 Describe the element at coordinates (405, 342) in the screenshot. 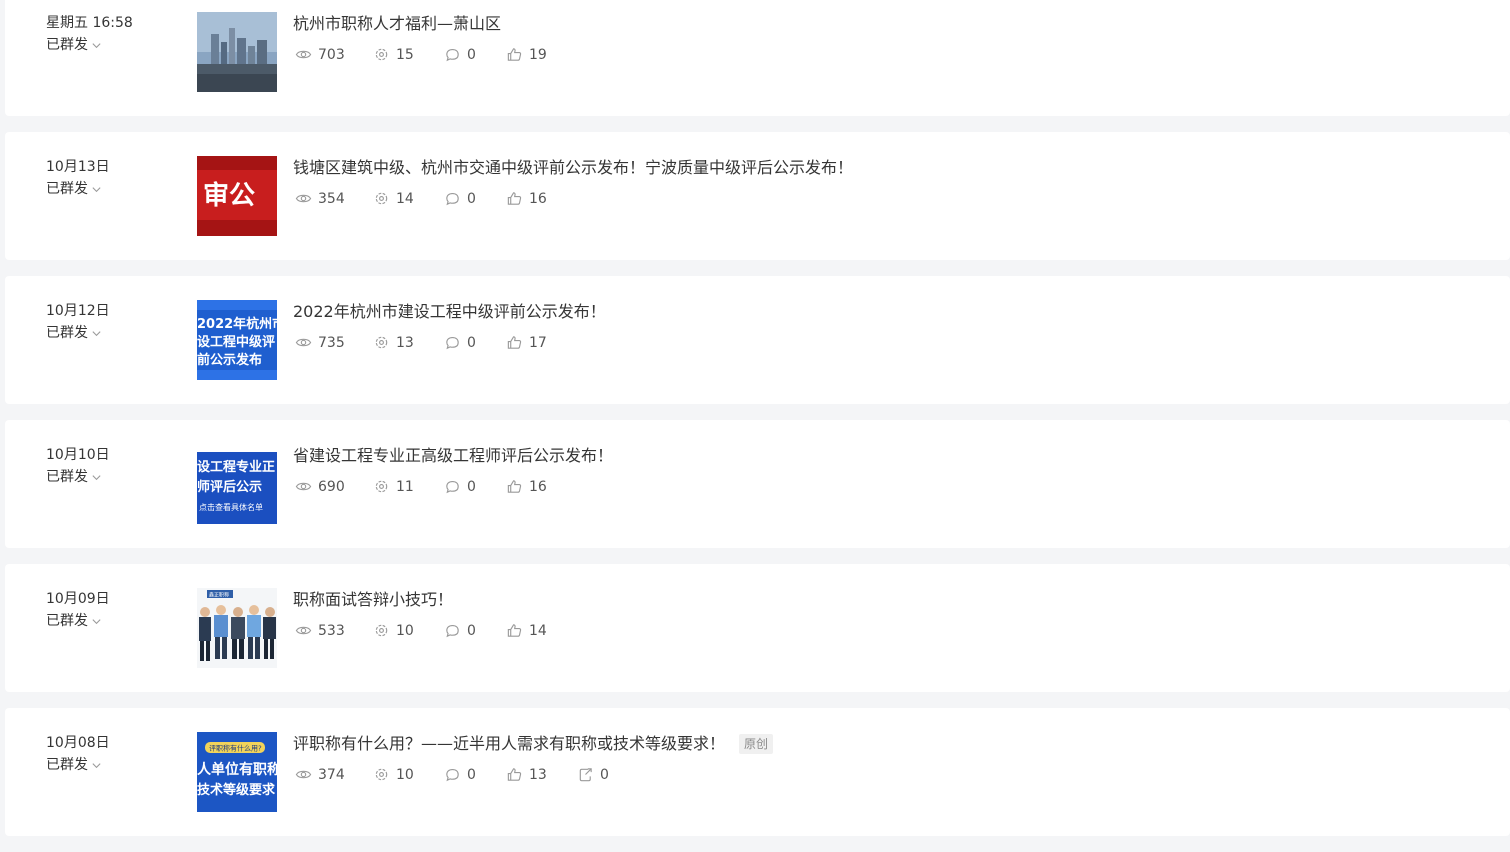

I see `shares-count: 13` at that location.